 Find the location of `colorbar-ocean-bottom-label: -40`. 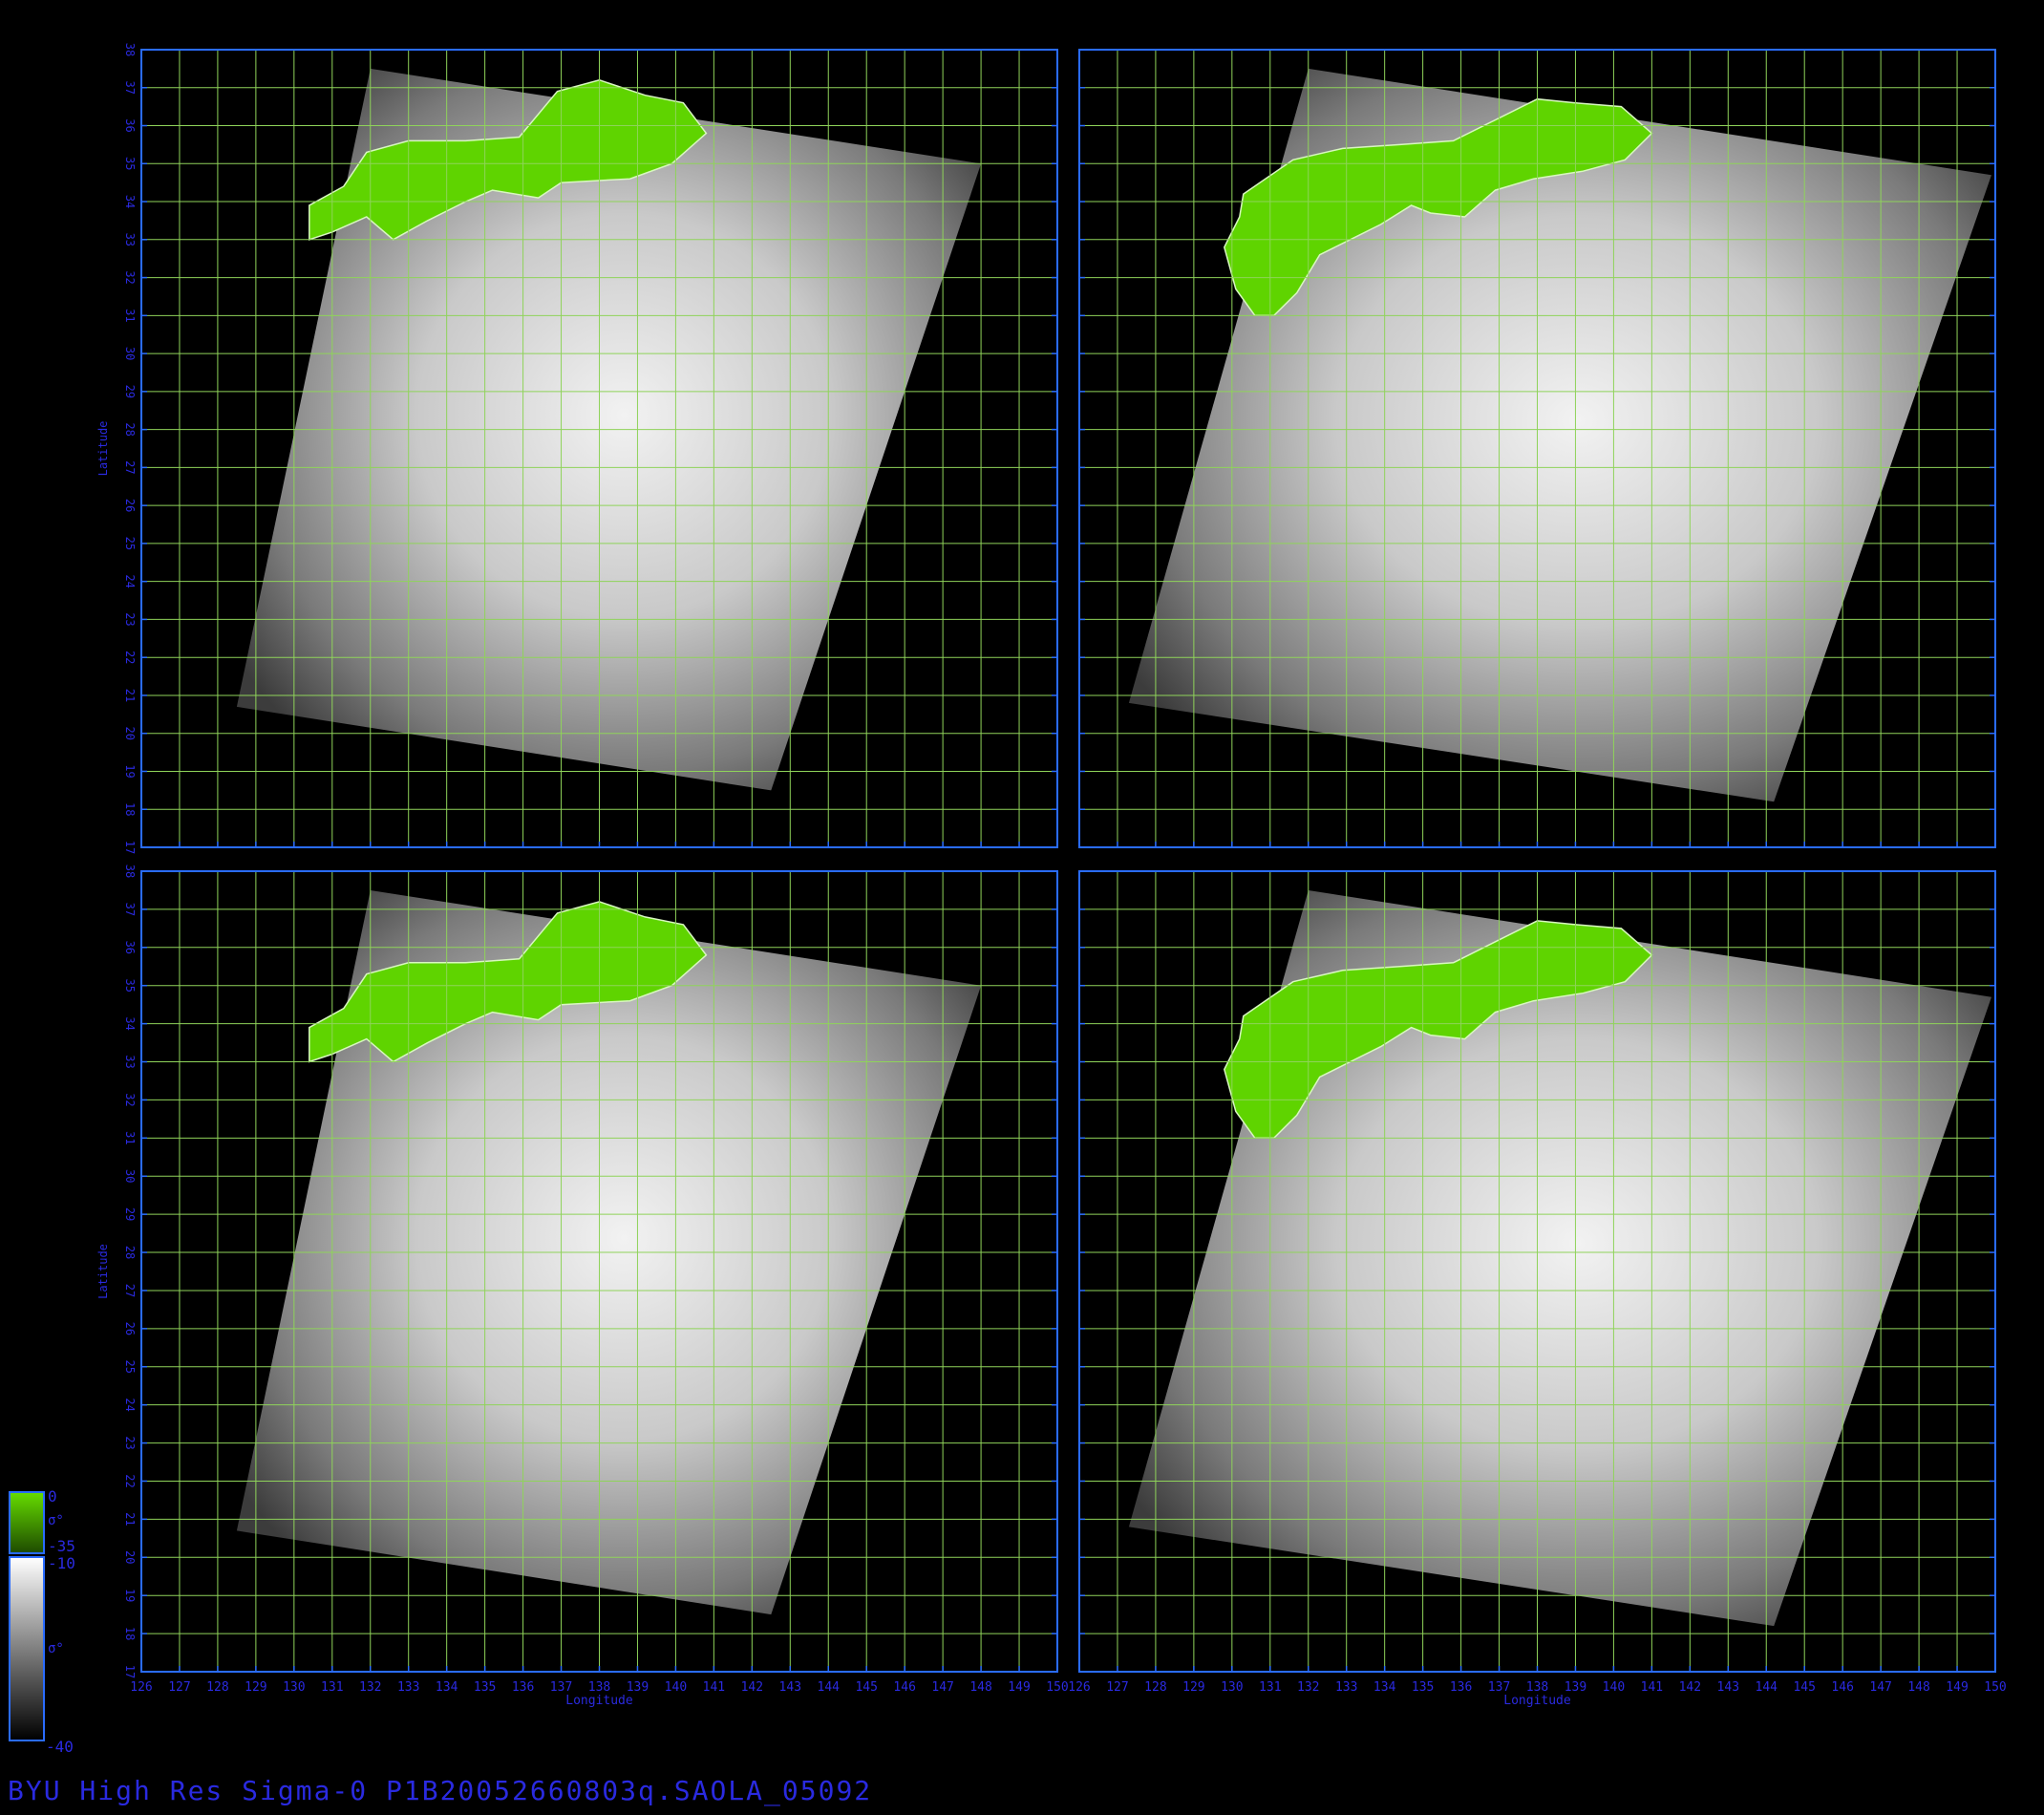

colorbar-ocean-bottom-label: -40 is located at coordinates (60, 1747).